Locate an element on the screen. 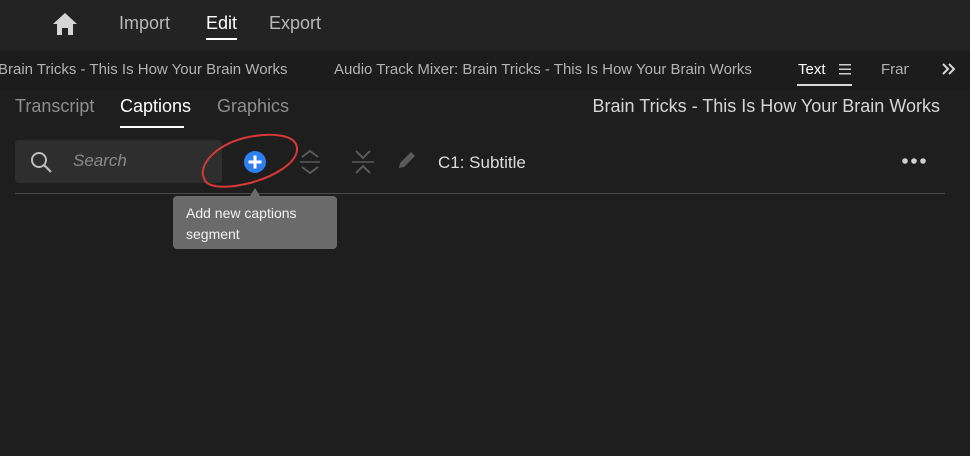 This screenshot has height=456, width=970. search-icon is located at coordinates (41, 162).